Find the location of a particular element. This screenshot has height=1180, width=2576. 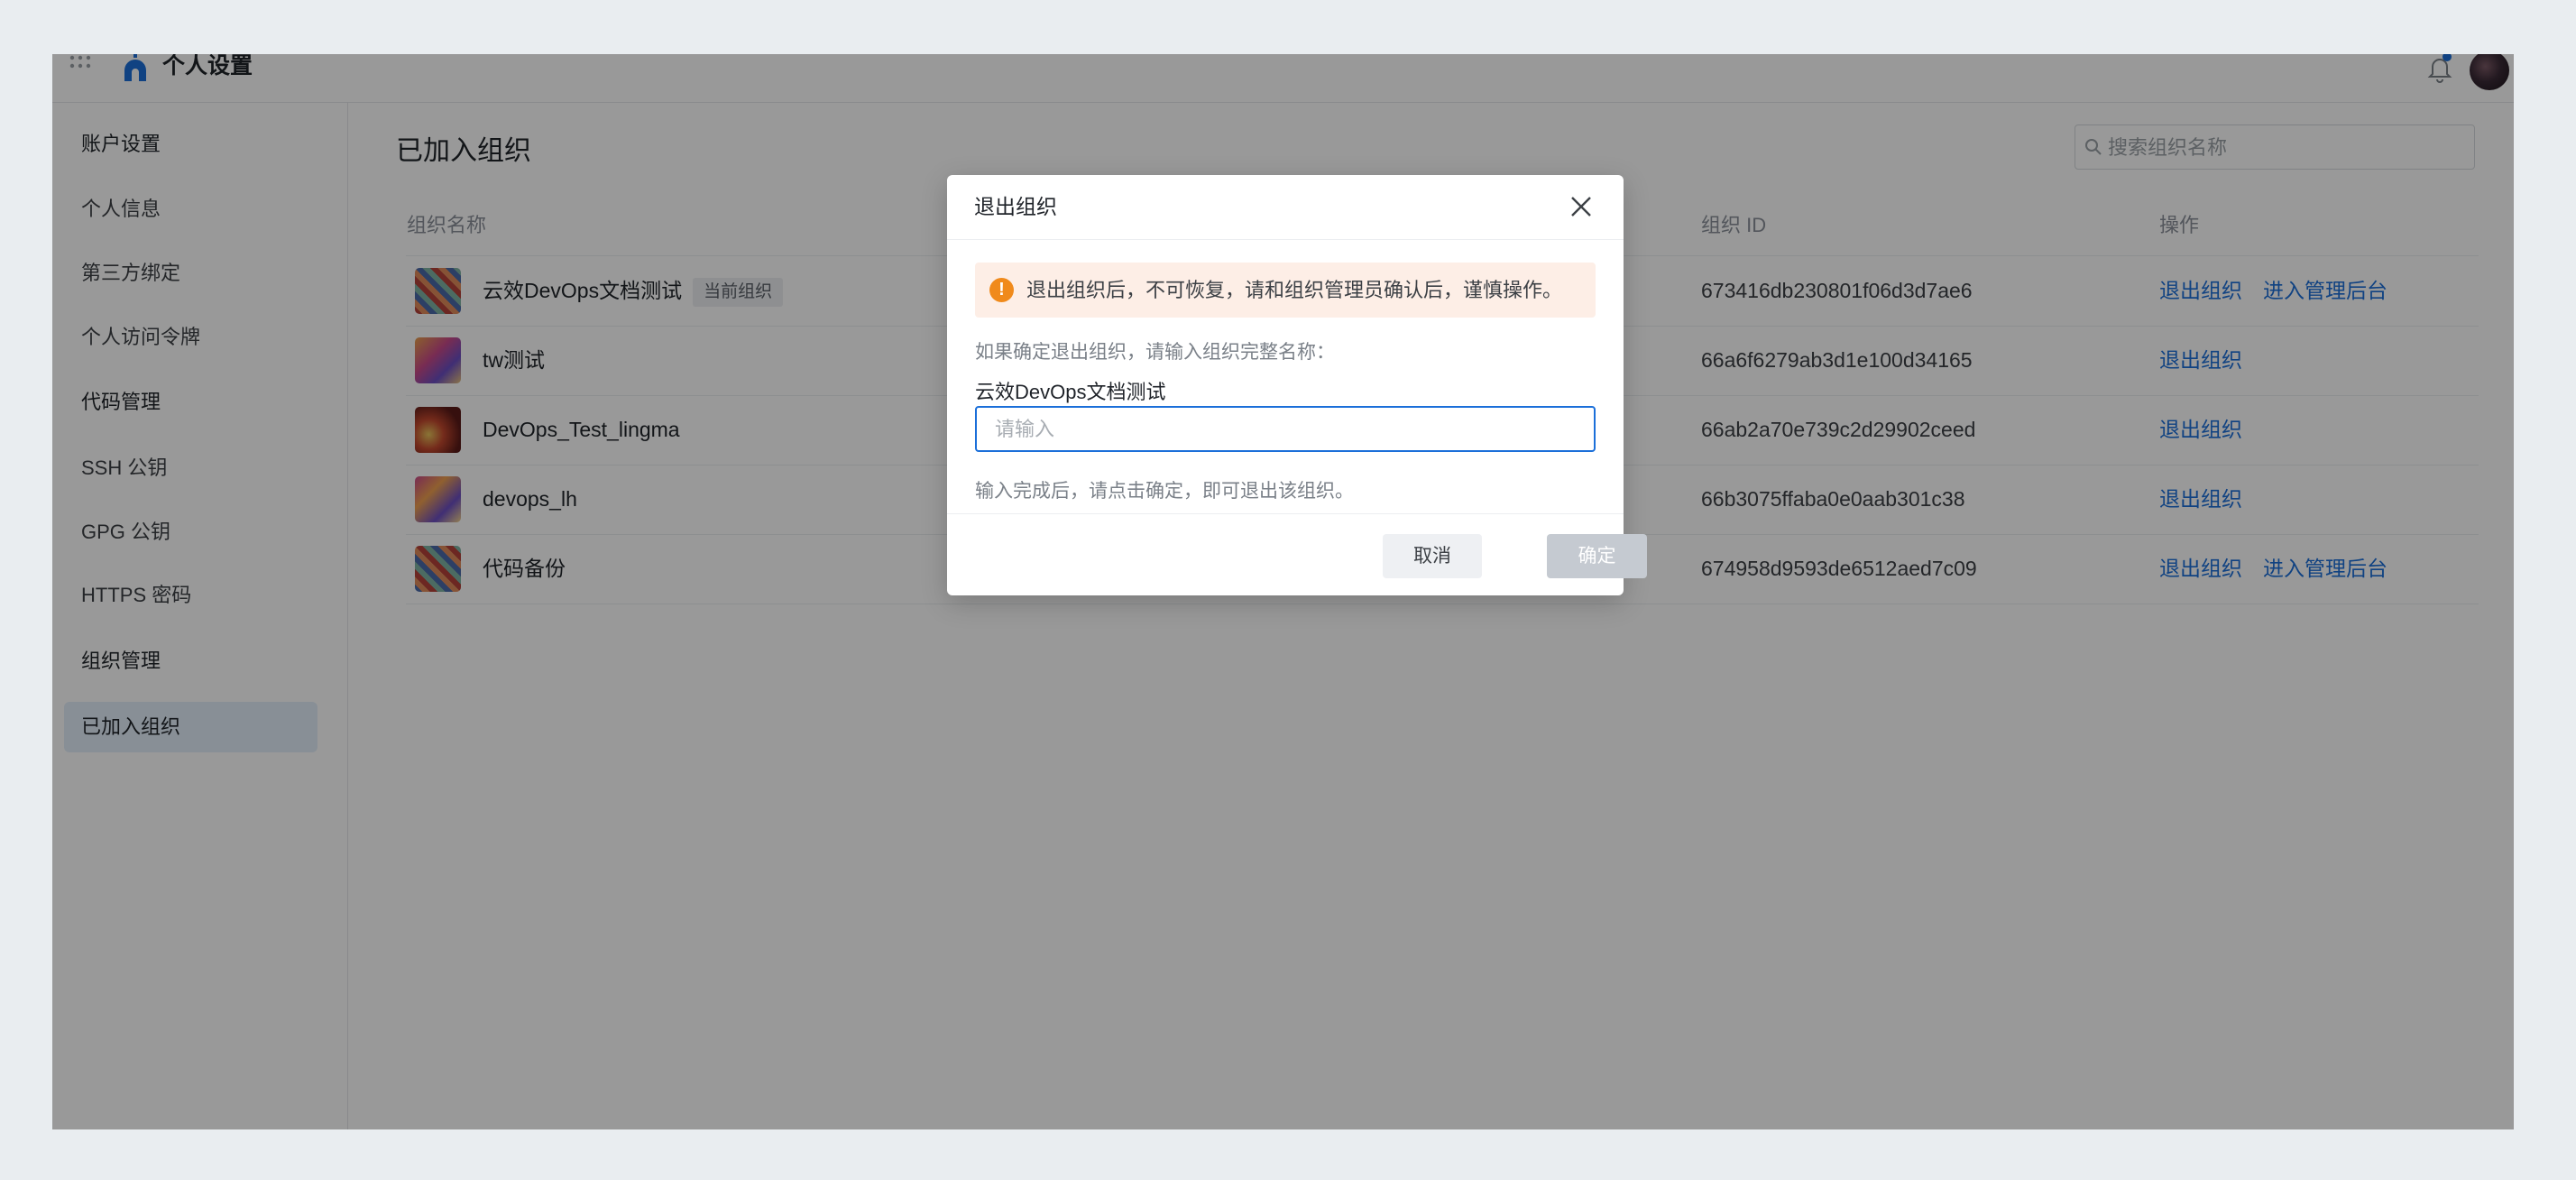

org-name-input is located at coordinates (1285, 429).